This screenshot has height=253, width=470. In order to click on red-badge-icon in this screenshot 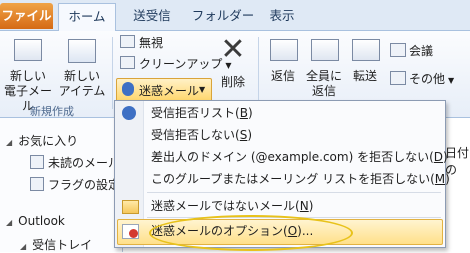, I will do `click(133, 233)`.